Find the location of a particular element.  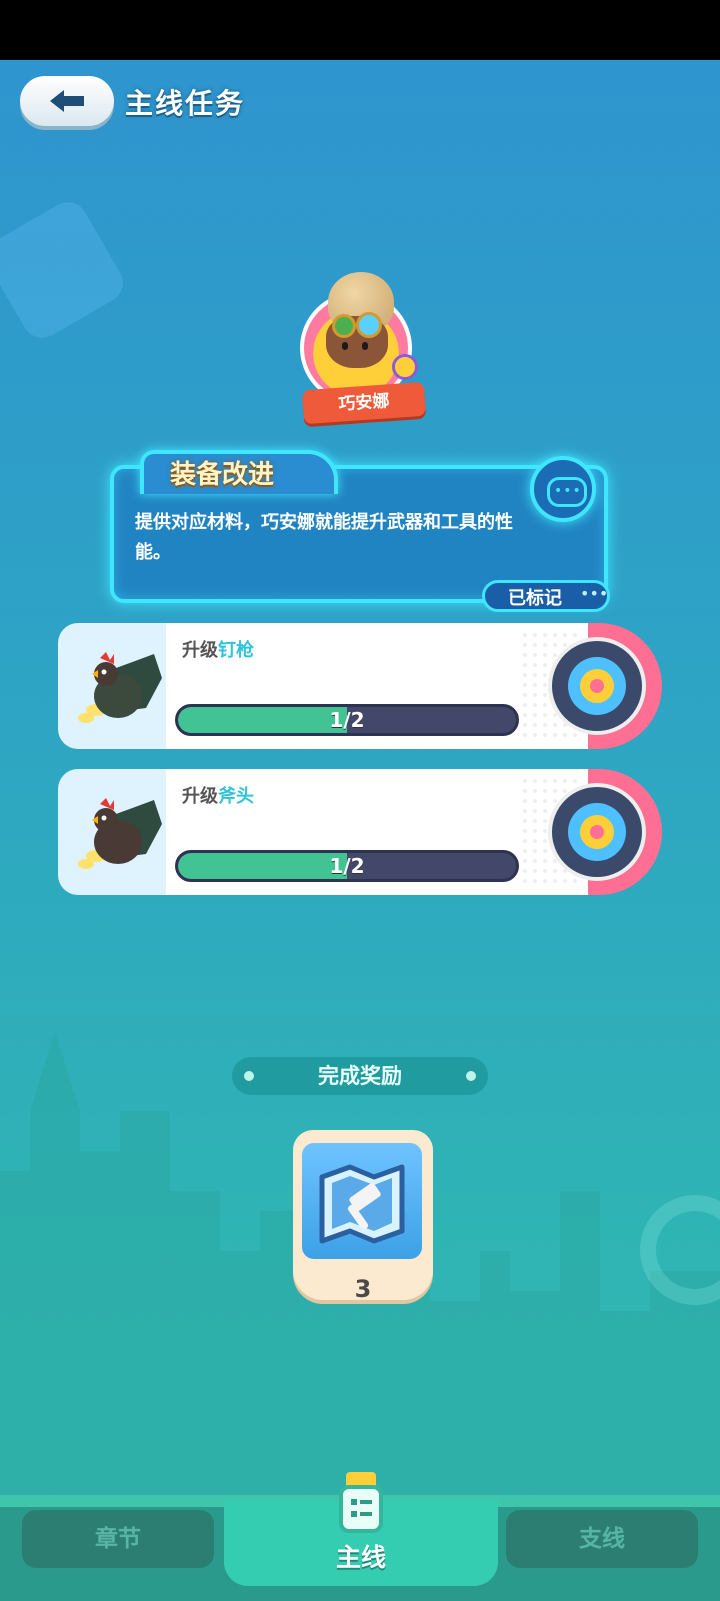

reward-header-label: 完成奖励 is located at coordinates (360, 1076).